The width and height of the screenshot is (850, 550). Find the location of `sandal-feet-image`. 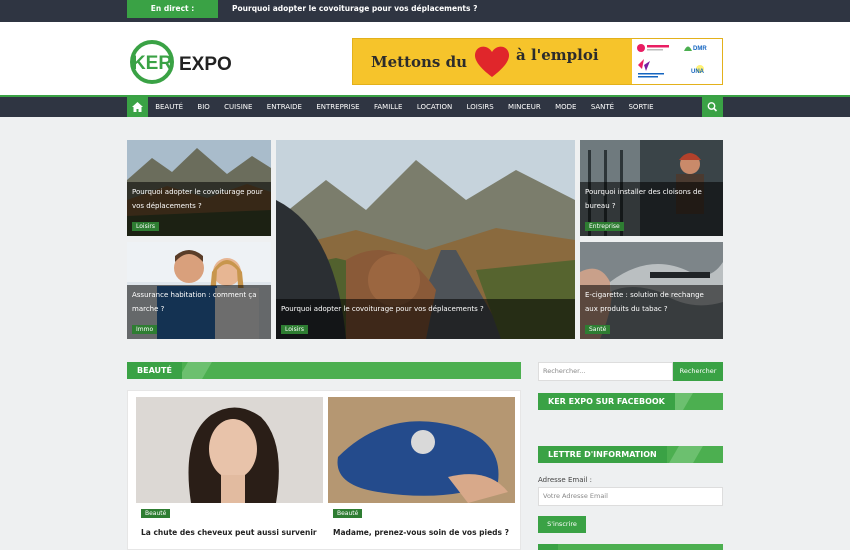

sandal-feet-image is located at coordinates (421, 450).